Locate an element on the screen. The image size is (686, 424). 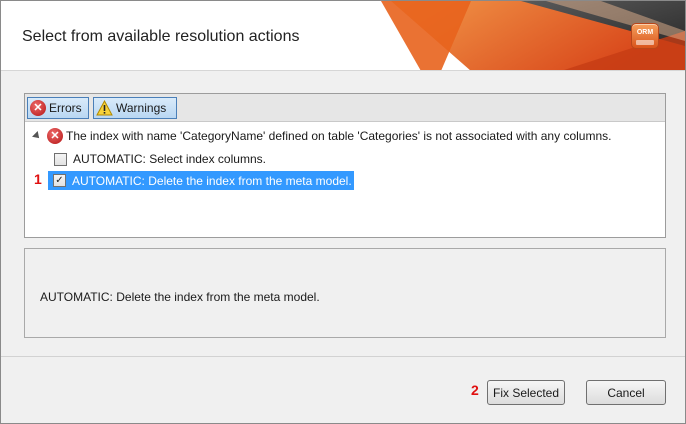
resolution-action-item: AUTOMATIC: Select index columns. is located at coordinates (160, 159).